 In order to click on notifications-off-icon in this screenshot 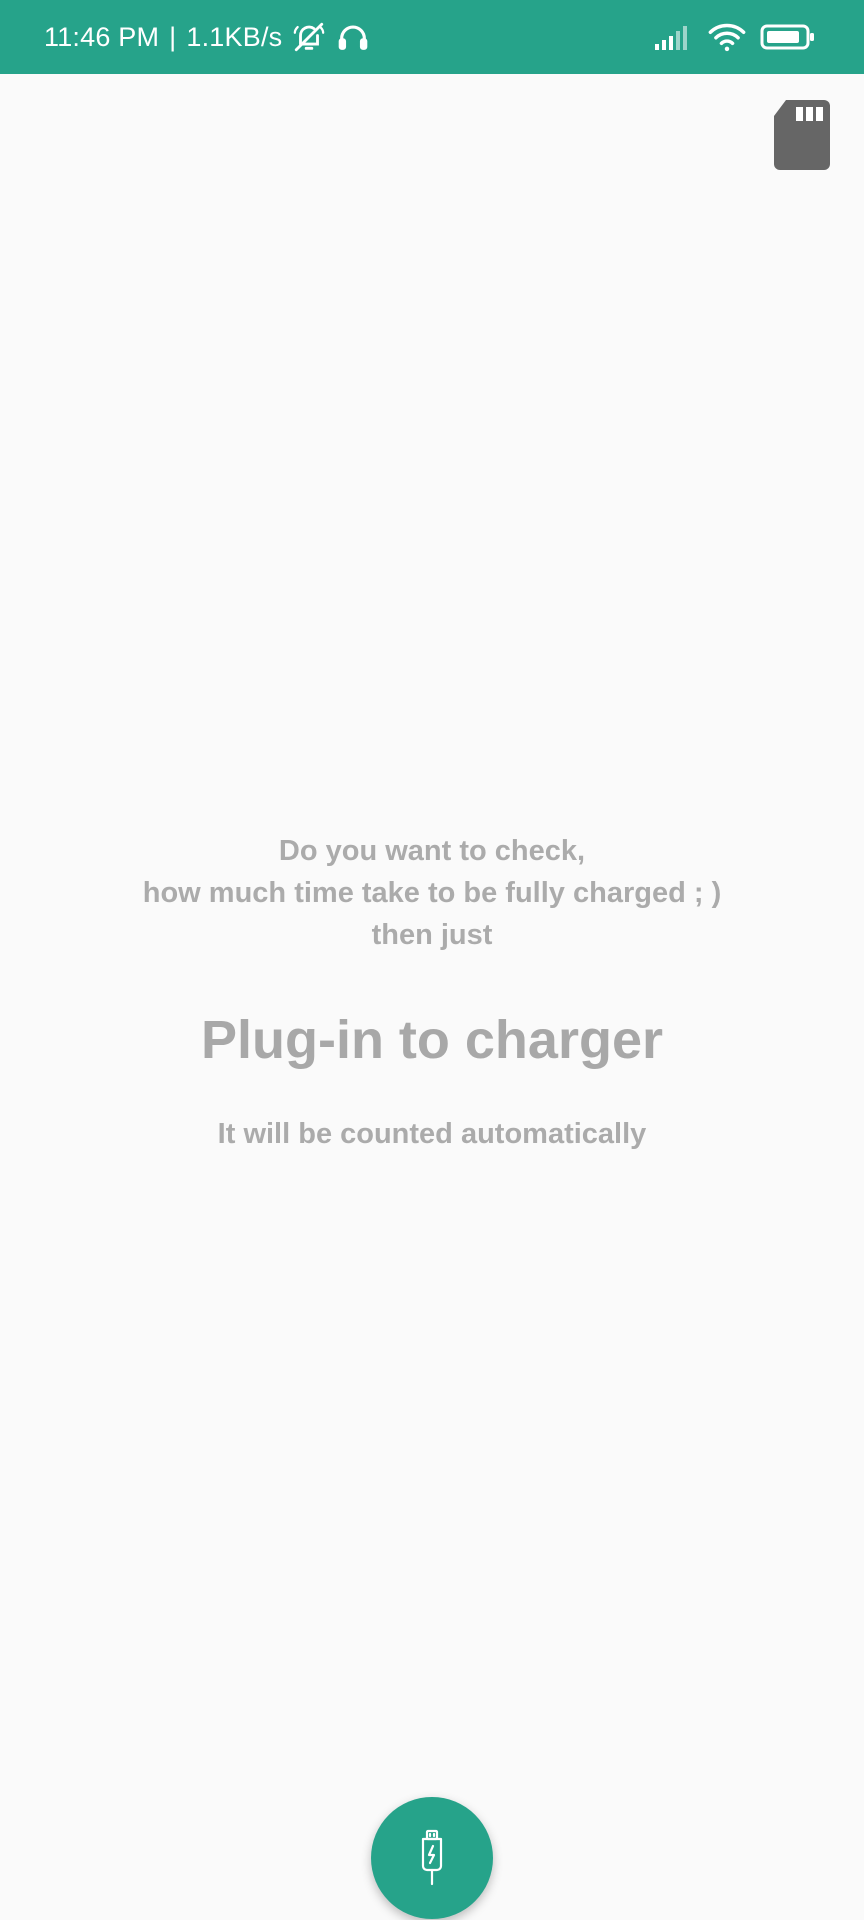, I will do `click(309, 37)`.